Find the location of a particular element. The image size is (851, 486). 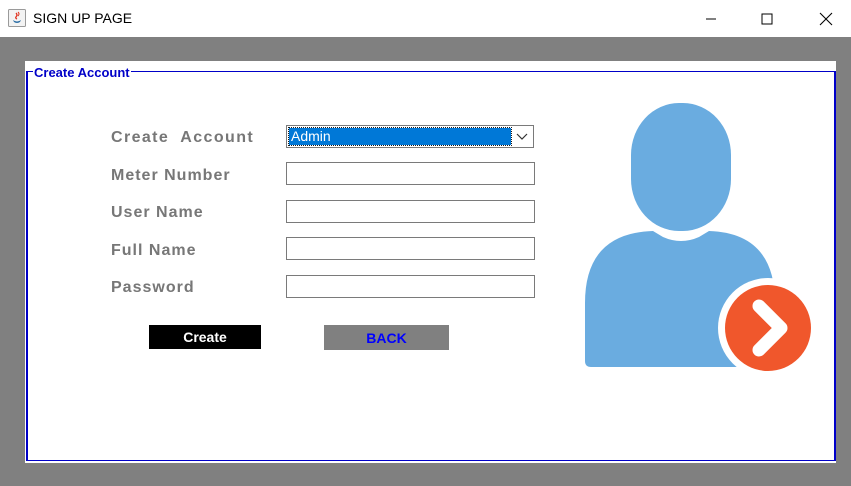

user-head-shape is located at coordinates (681, 167).